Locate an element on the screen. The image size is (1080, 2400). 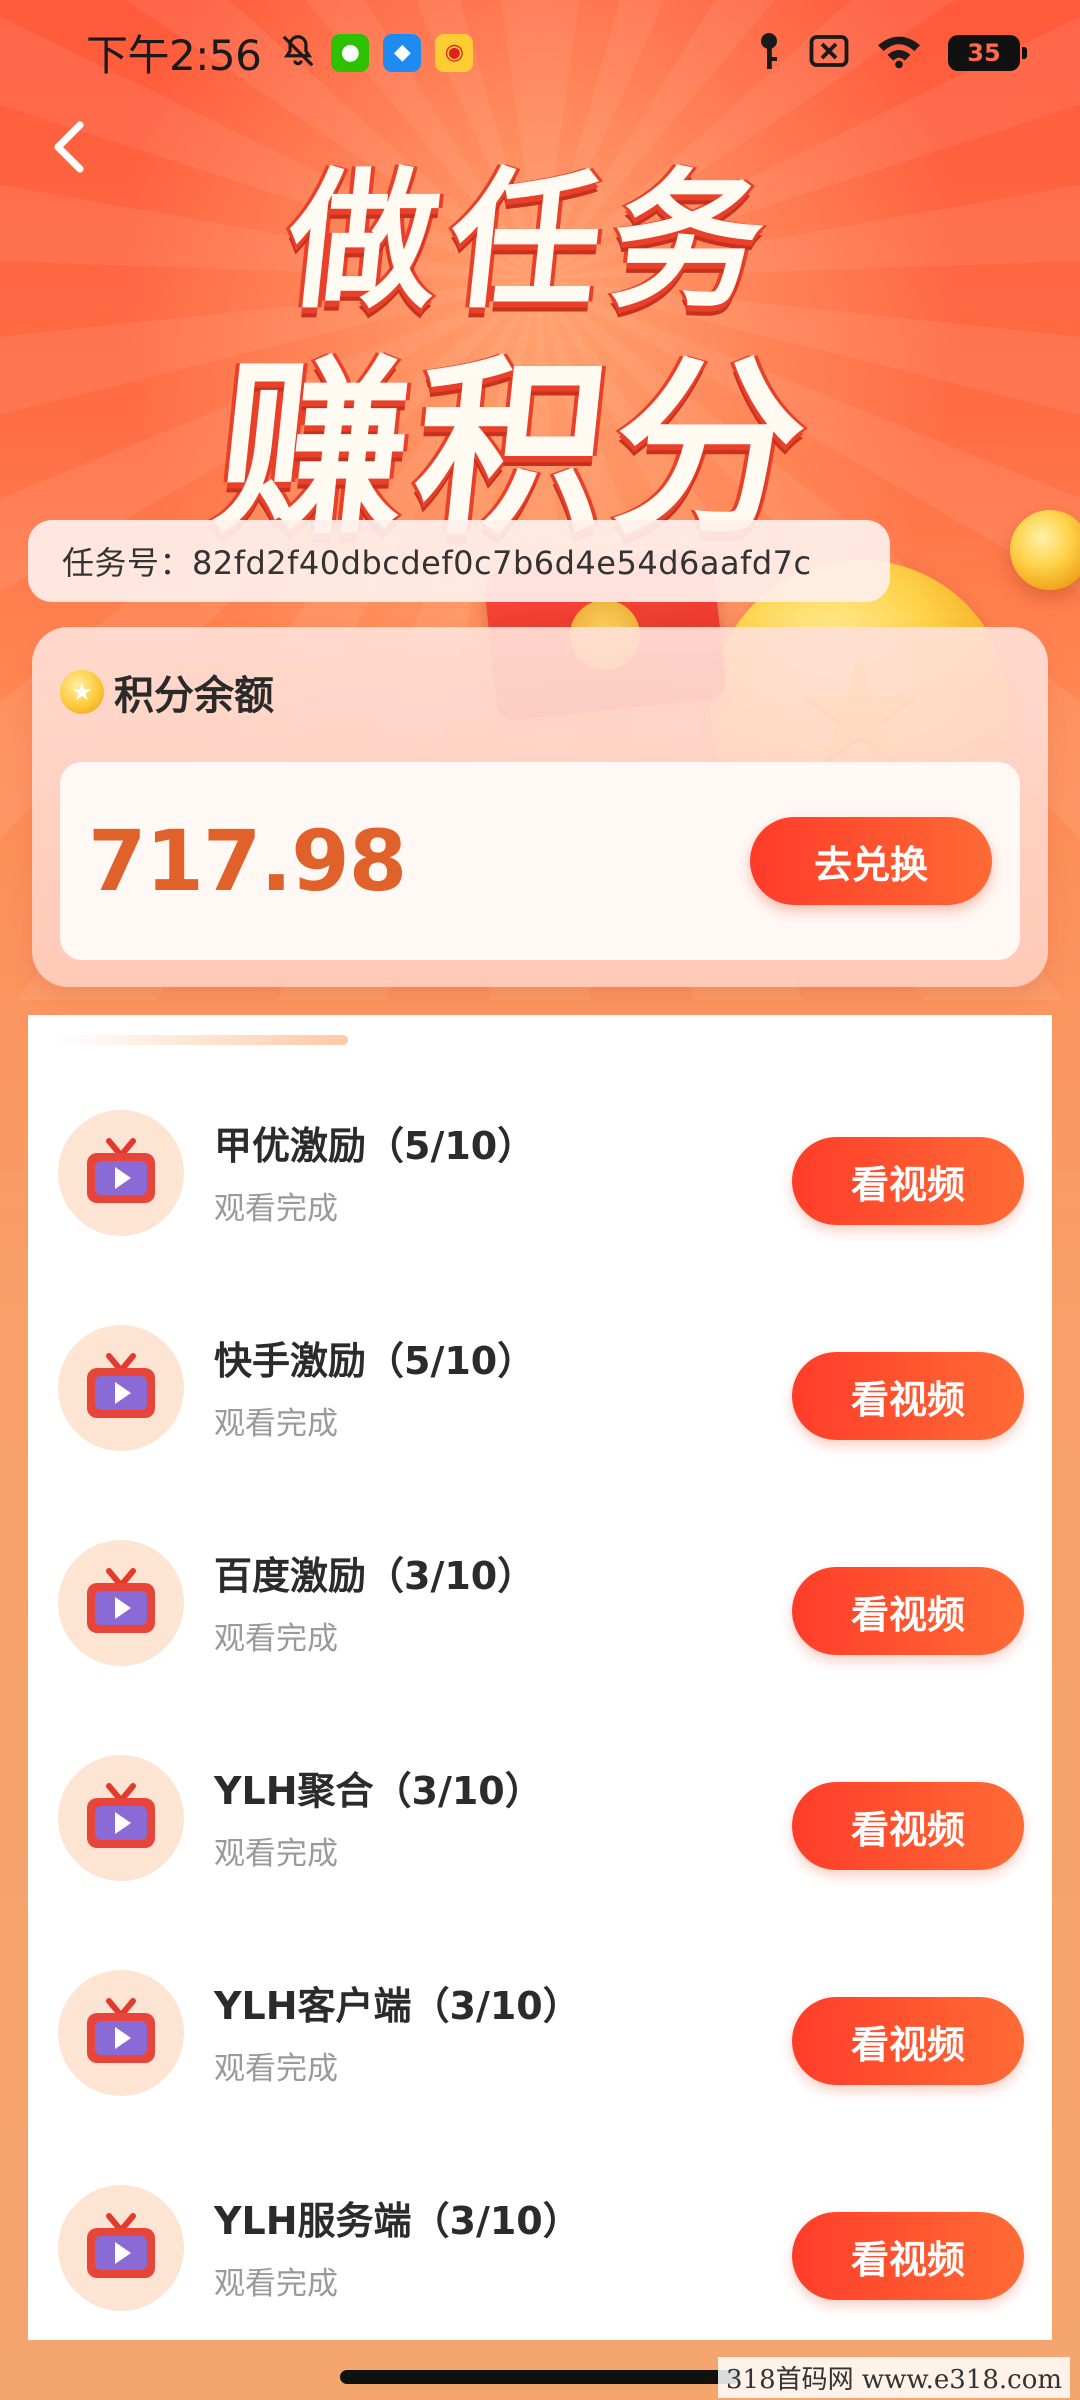
wifi-icon is located at coordinates (899, 53).